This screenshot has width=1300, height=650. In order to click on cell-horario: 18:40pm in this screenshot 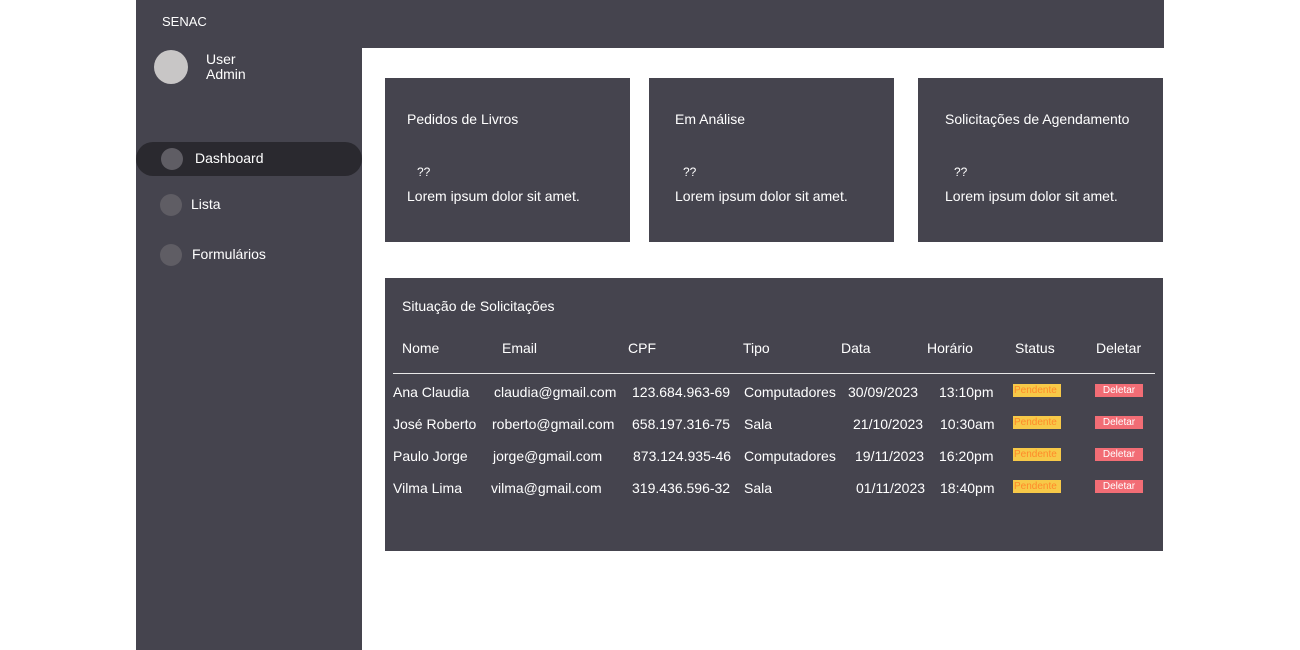, I will do `click(967, 488)`.